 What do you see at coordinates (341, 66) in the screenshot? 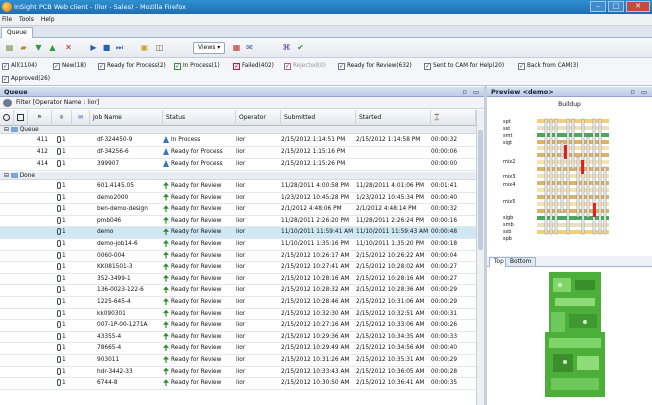
I see `checkbox-icon: ✓` at bounding box center [341, 66].